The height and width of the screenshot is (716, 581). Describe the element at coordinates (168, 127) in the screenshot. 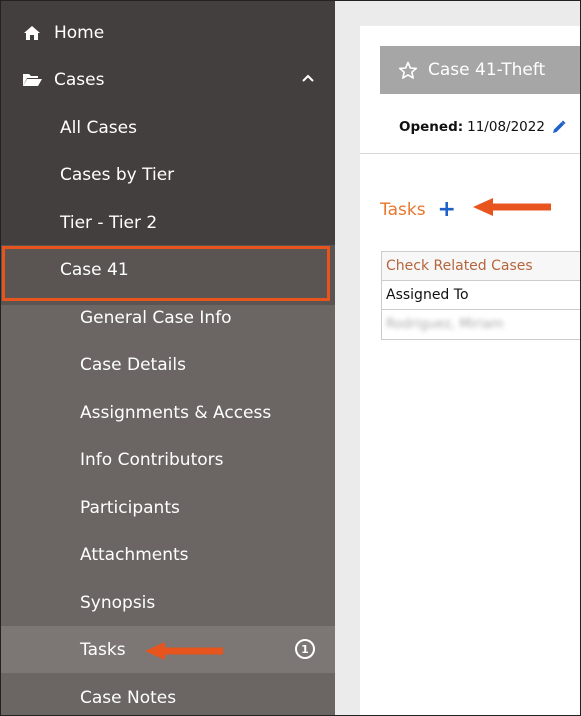

I see `sidebar-item-all-cases: All Cases` at that location.